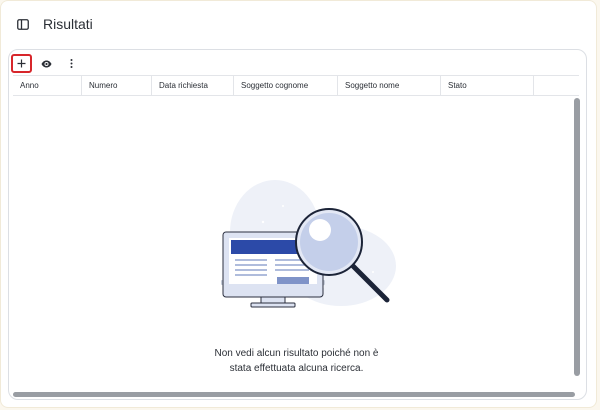  Describe the element at coordinates (294, 394) in the screenshot. I see `horizontal-scrollbar` at that location.